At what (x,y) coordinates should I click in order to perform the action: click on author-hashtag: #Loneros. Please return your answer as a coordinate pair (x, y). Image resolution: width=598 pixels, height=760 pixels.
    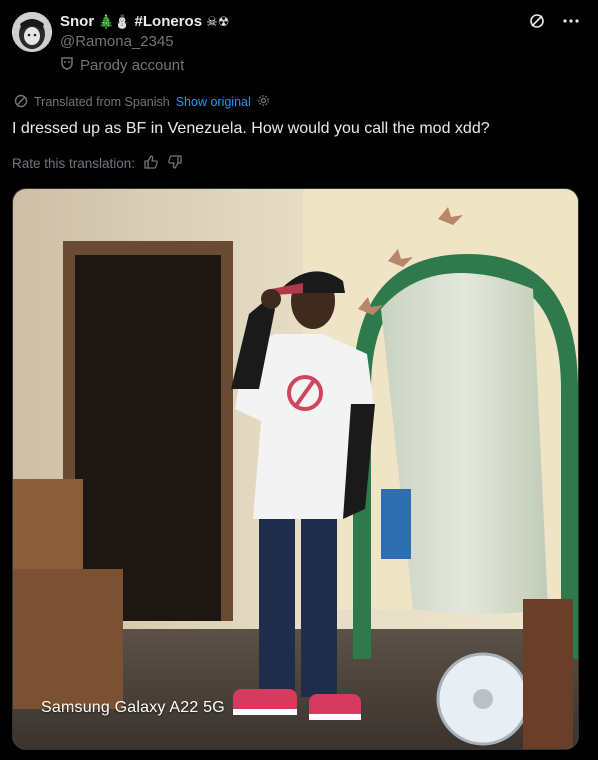
    Looking at the image, I should click on (168, 21).